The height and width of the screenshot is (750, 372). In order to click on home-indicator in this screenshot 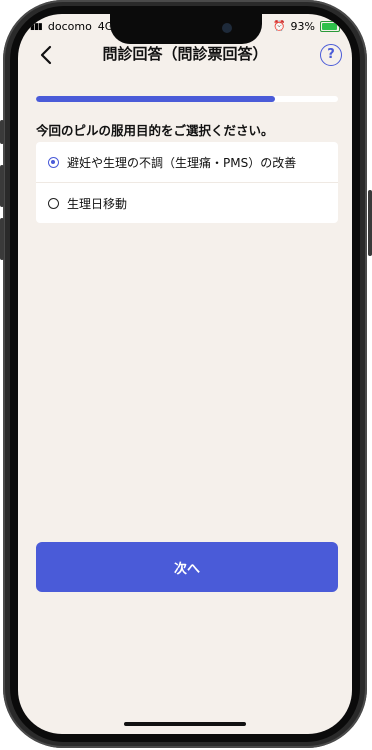, I will do `click(185, 724)`.